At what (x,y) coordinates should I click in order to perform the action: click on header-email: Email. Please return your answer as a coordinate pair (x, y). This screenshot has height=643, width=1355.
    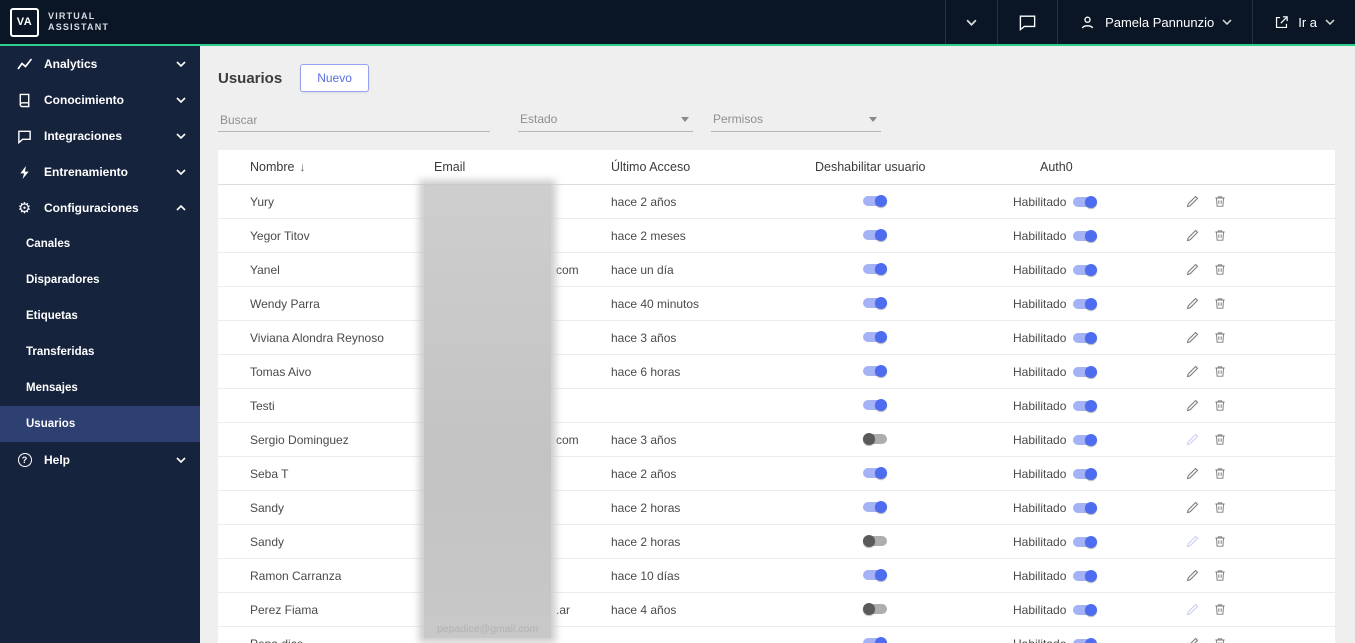
    Looking at the image, I should click on (522, 167).